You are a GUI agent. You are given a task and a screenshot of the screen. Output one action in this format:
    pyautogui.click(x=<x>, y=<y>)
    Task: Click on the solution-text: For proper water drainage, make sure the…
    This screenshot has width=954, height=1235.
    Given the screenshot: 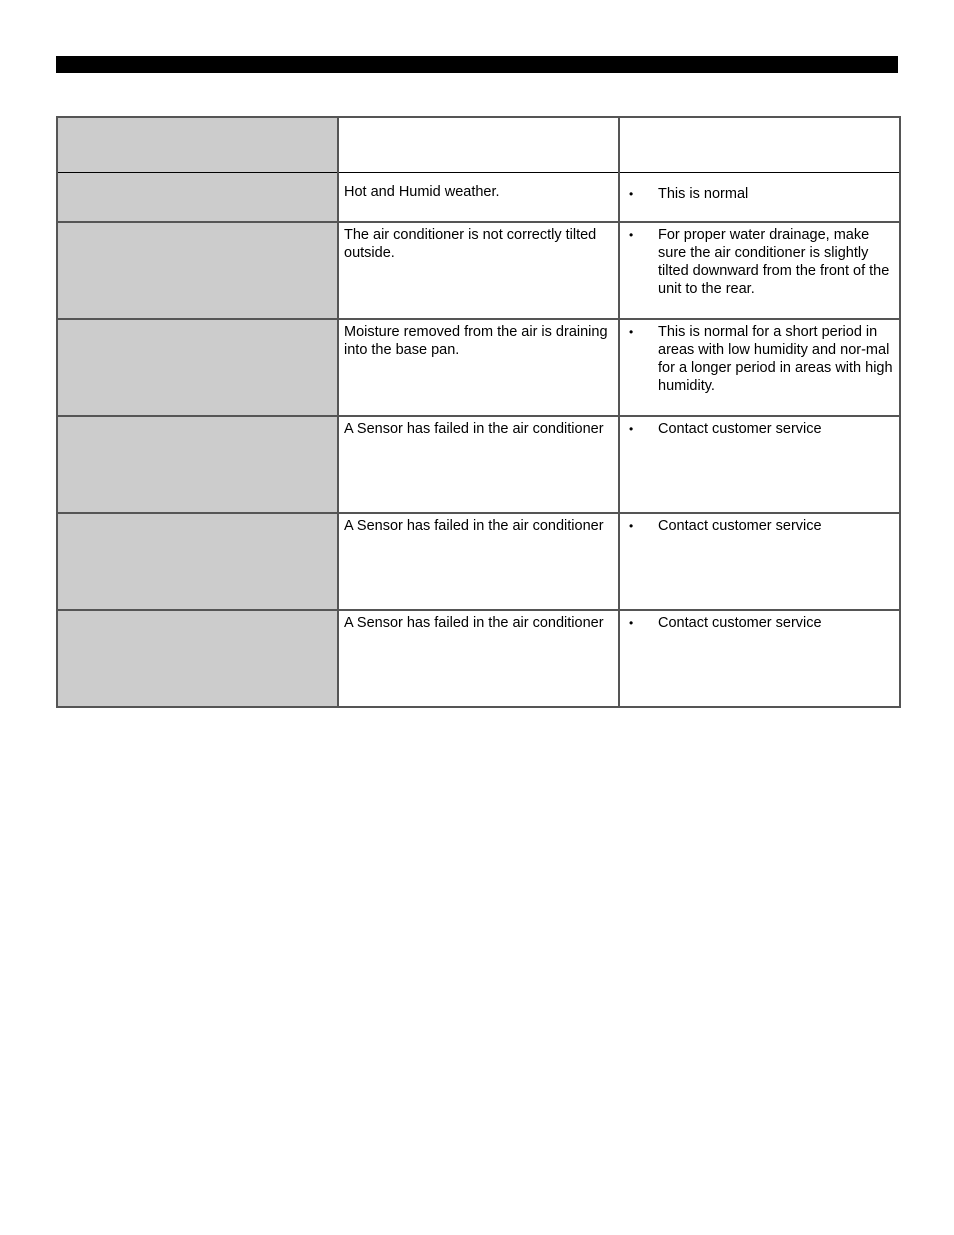 What is the action you would take?
    pyautogui.click(x=774, y=262)
    